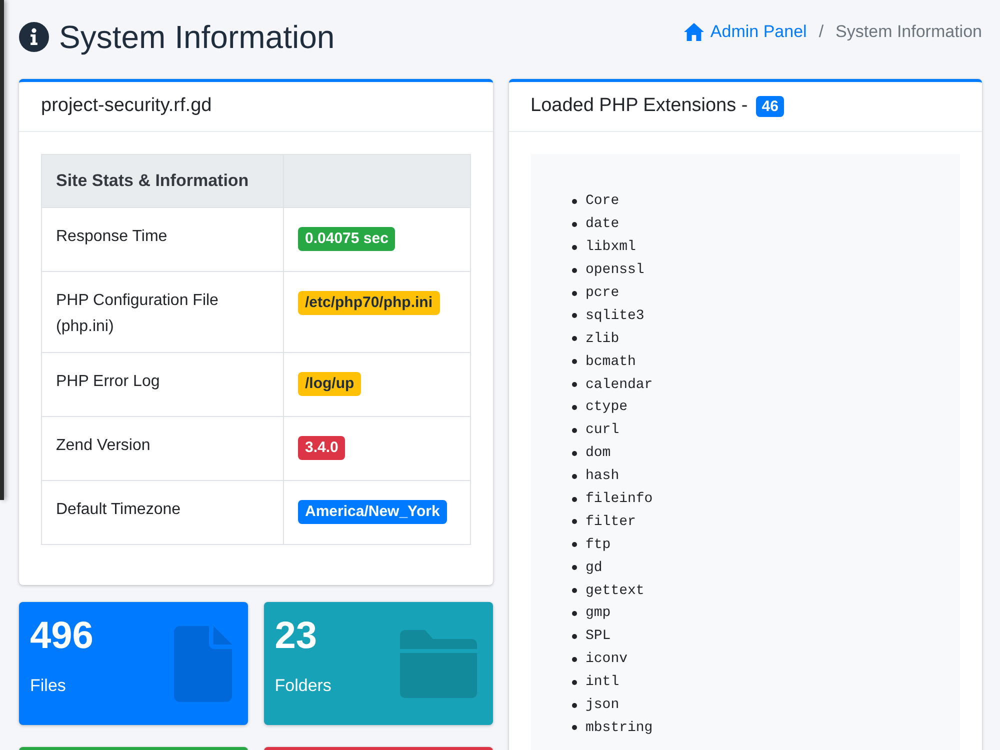  I want to click on extension-name: filter, so click(611, 522).